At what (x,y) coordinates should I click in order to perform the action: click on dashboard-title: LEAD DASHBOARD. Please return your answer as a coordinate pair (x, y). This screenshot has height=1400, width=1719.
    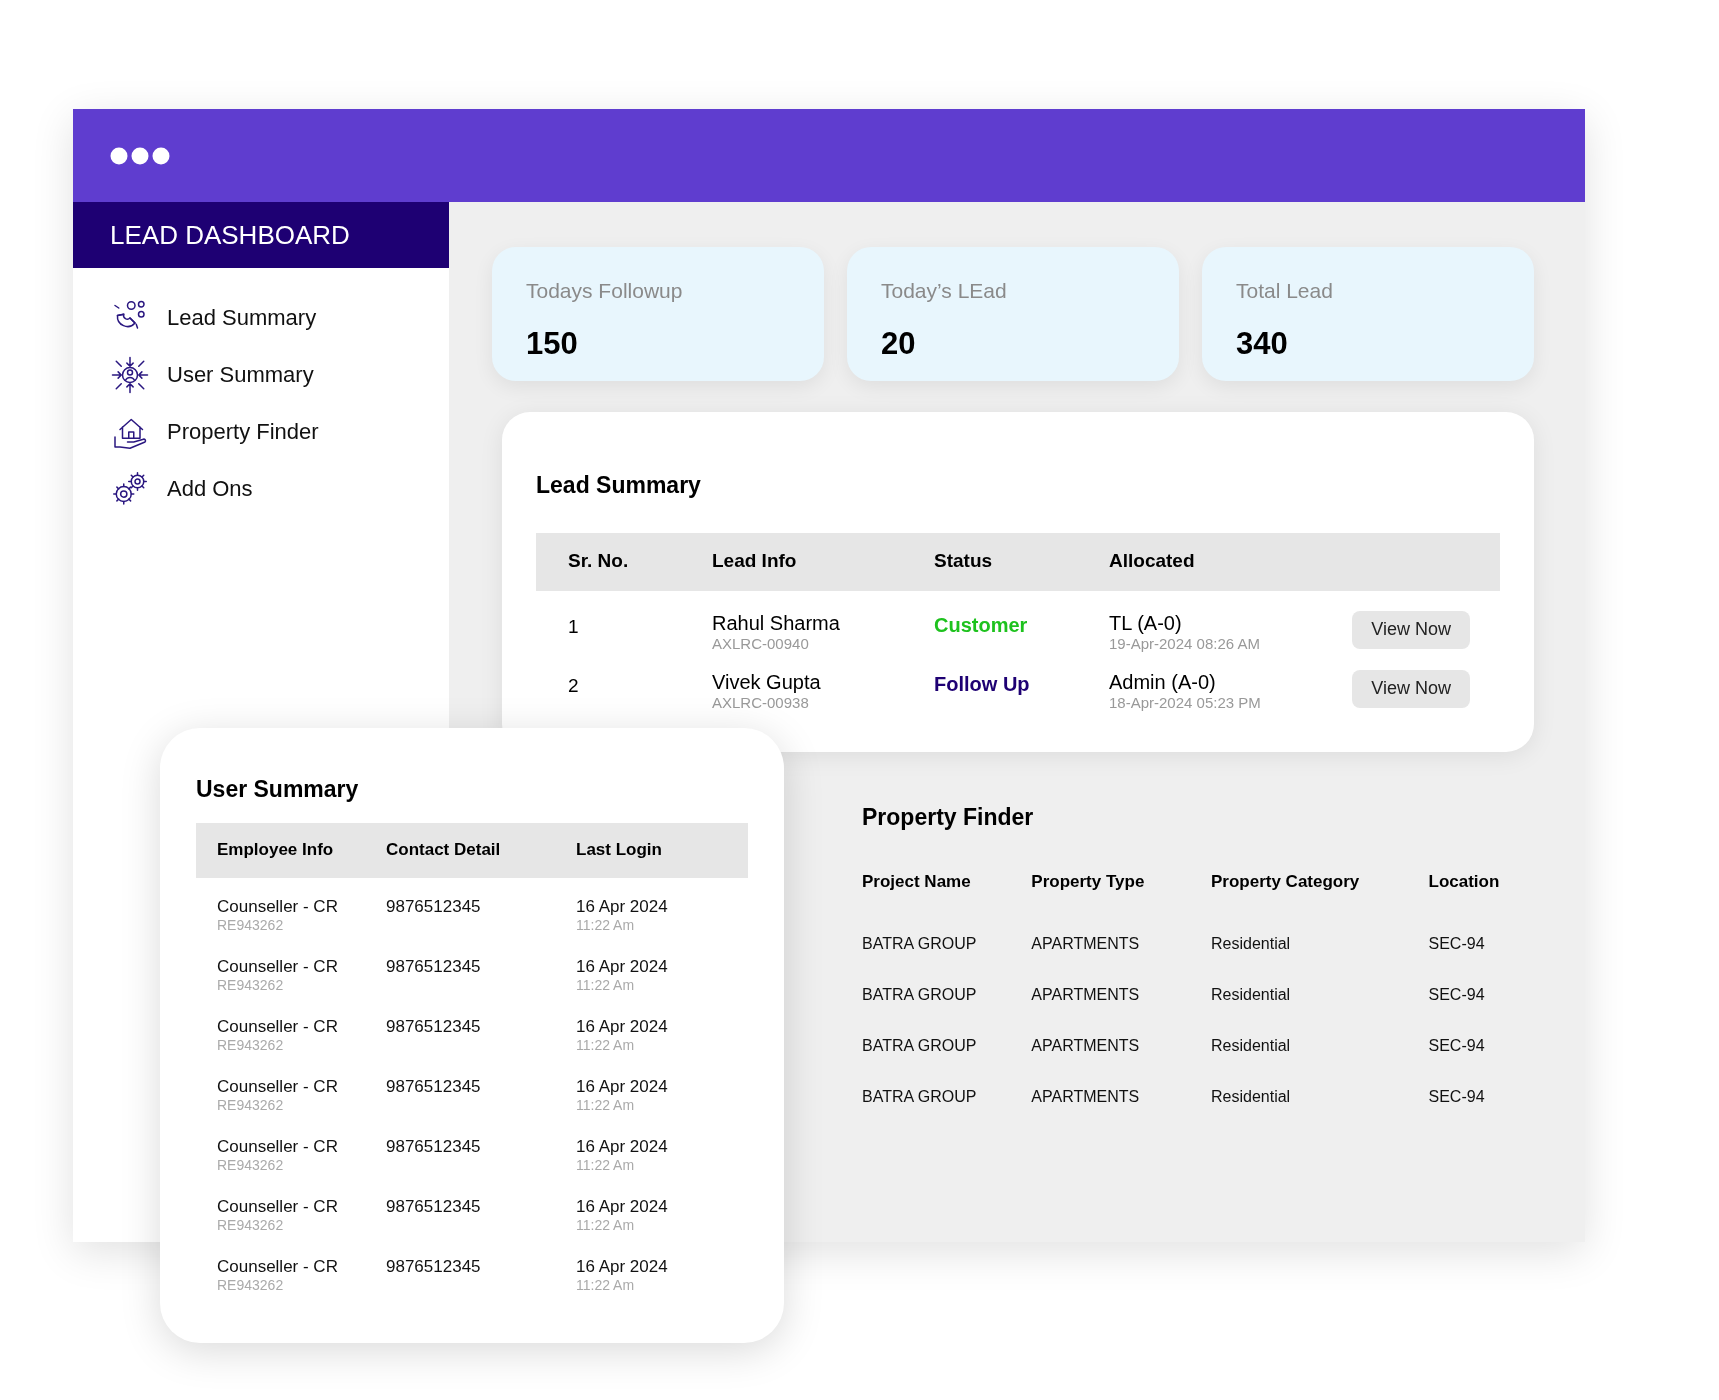
    Looking at the image, I should click on (230, 235).